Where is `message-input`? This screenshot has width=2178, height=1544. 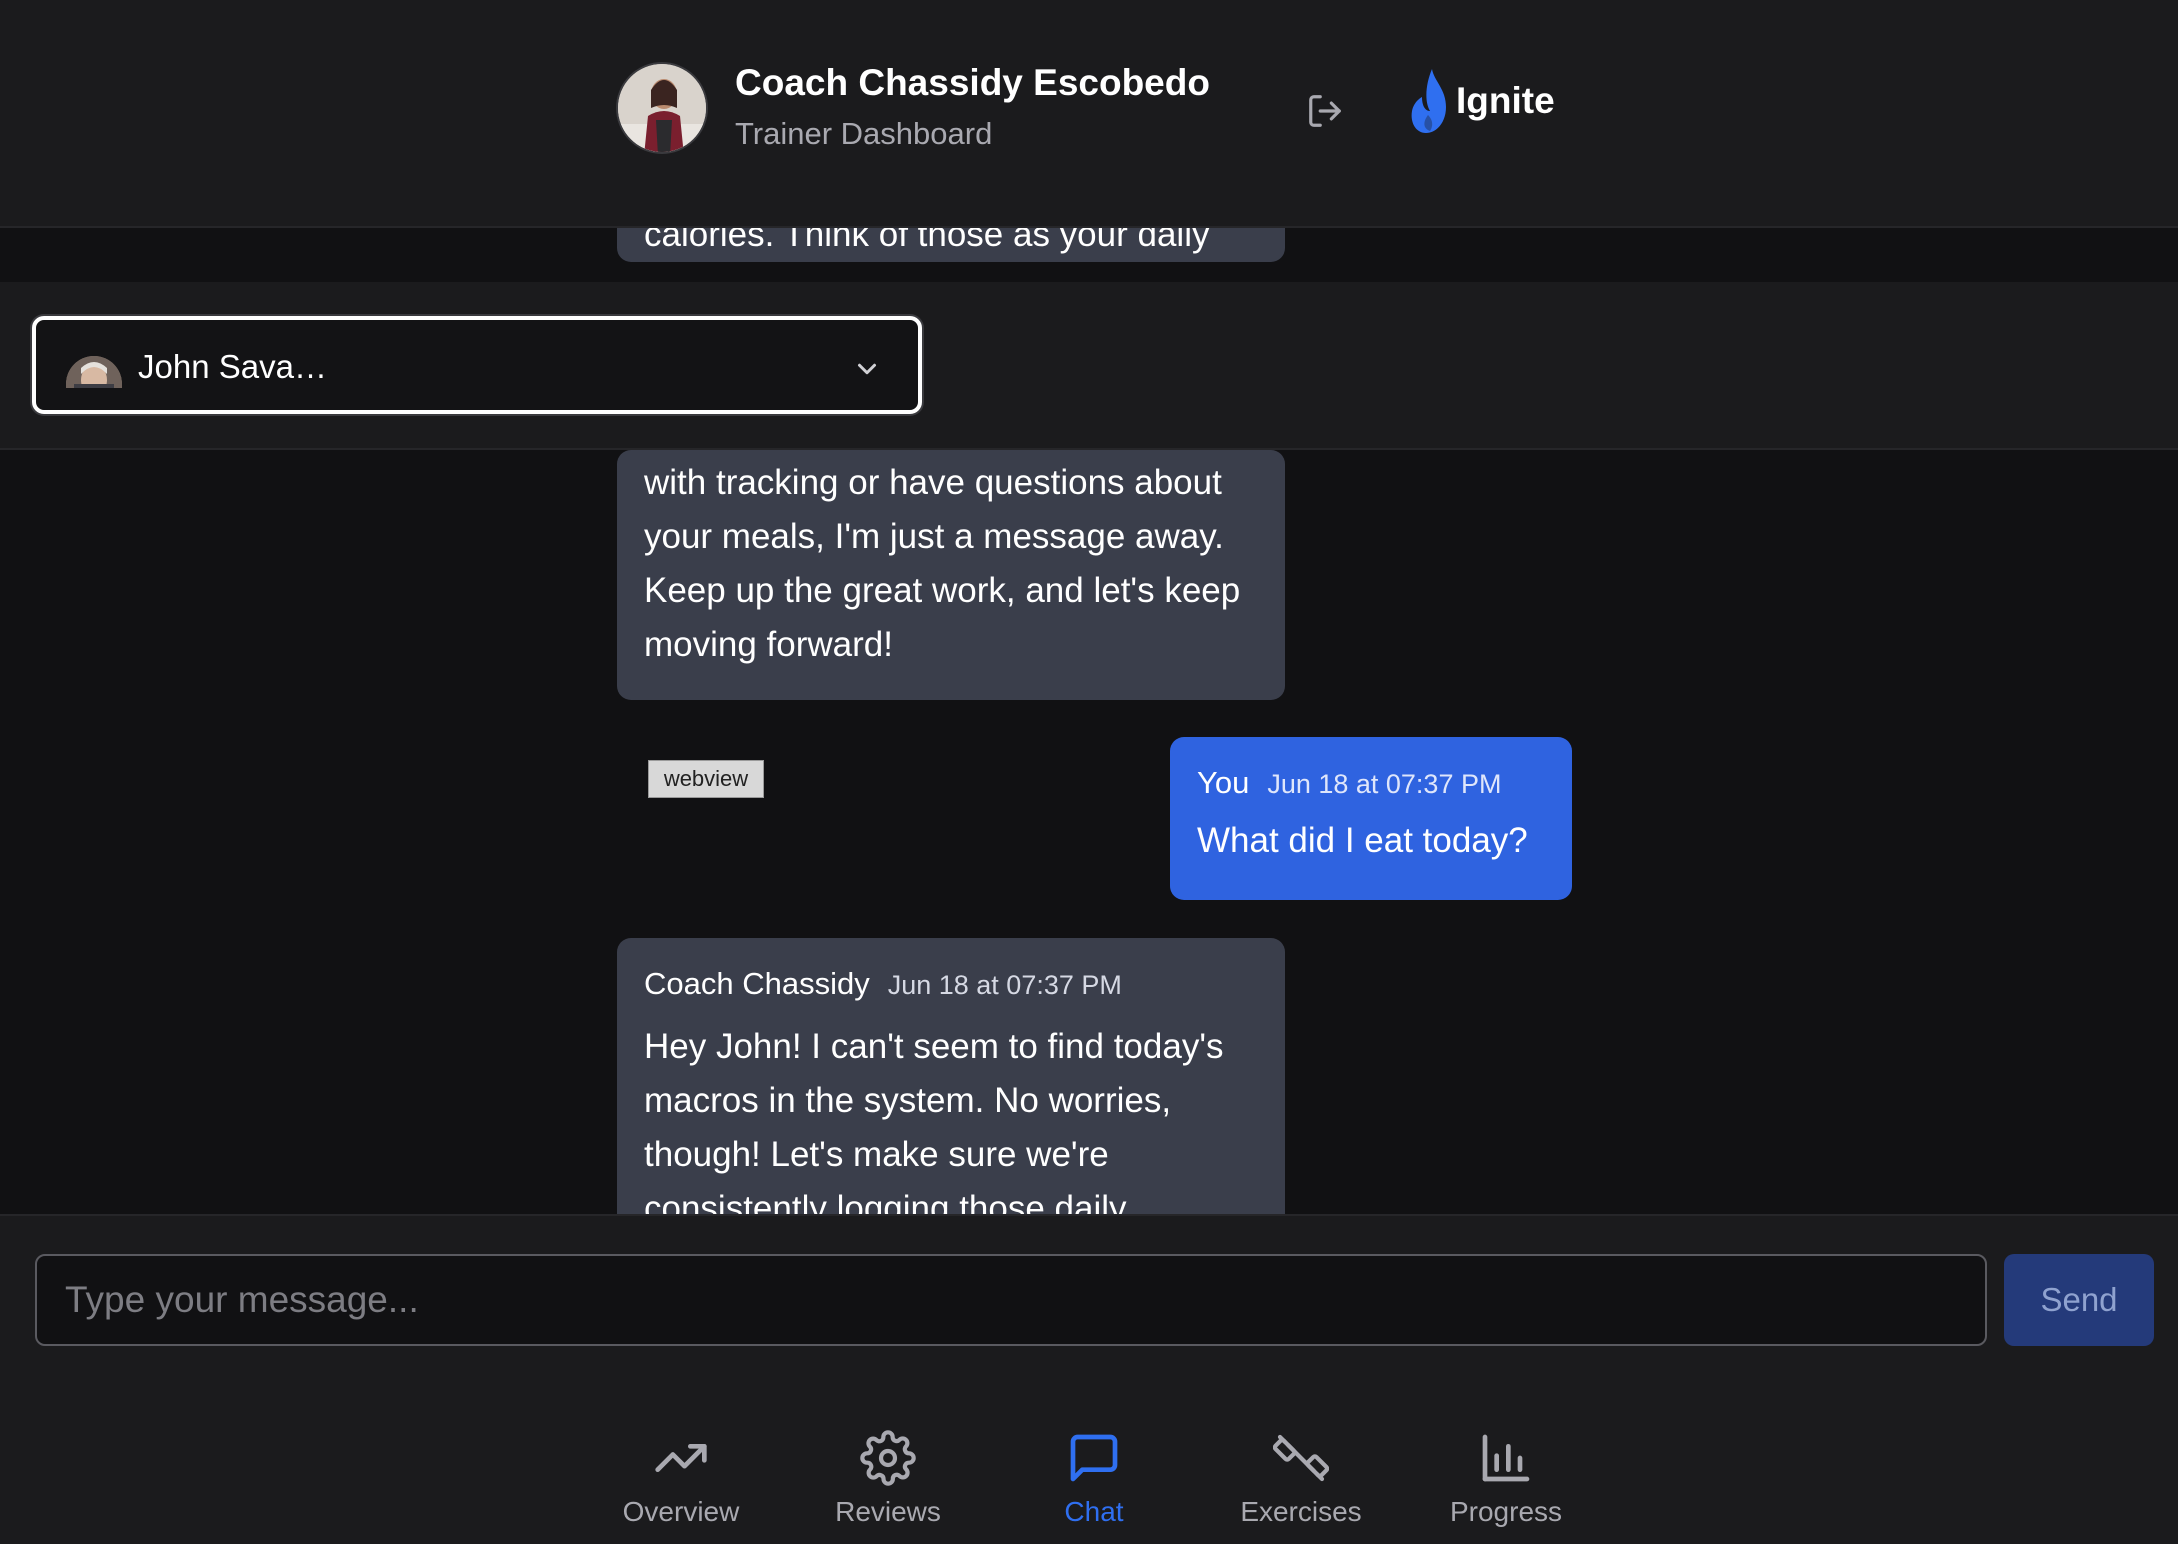
message-input is located at coordinates (1011, 1300).